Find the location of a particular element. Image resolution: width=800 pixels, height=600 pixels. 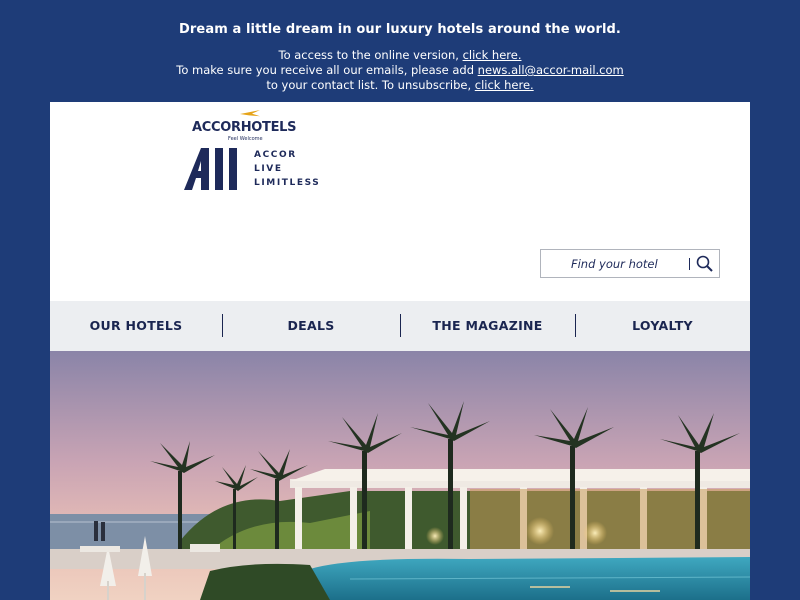

contact-email-link: news.all@accor-mail.com is located at coordinates (551, 70).